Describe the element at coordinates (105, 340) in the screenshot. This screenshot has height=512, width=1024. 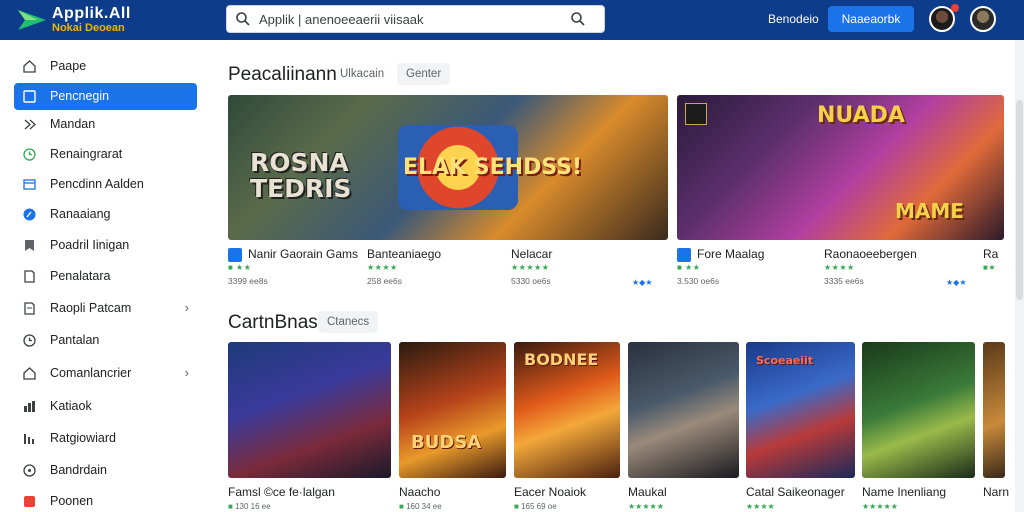
I see `sidebar-item-10: Pantalan` at that location.